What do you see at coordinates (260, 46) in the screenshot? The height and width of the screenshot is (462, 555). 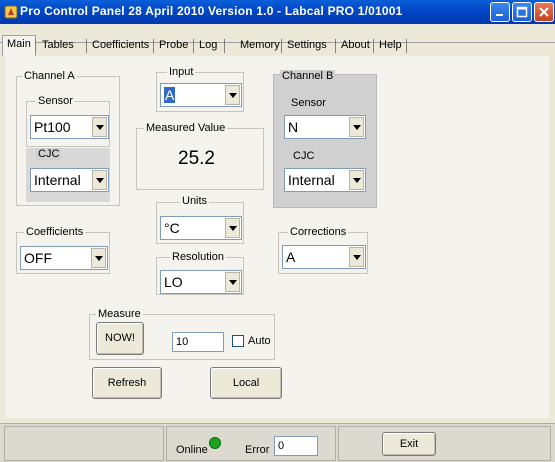 I see `tab-memory: Memory` at bounding box center [260, 46].